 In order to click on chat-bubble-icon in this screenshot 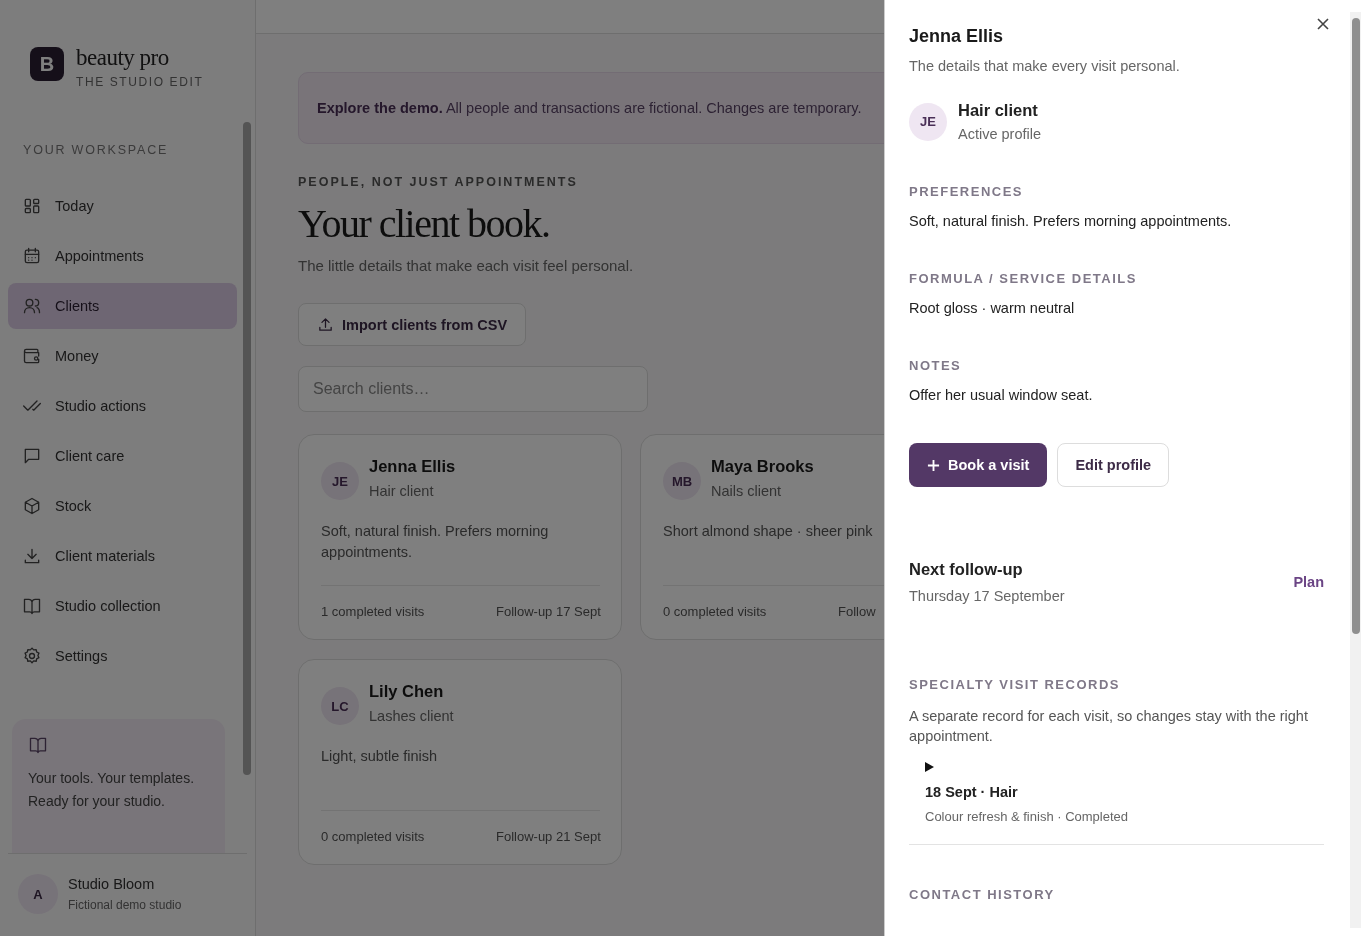, I will do `click(32, 456)`.